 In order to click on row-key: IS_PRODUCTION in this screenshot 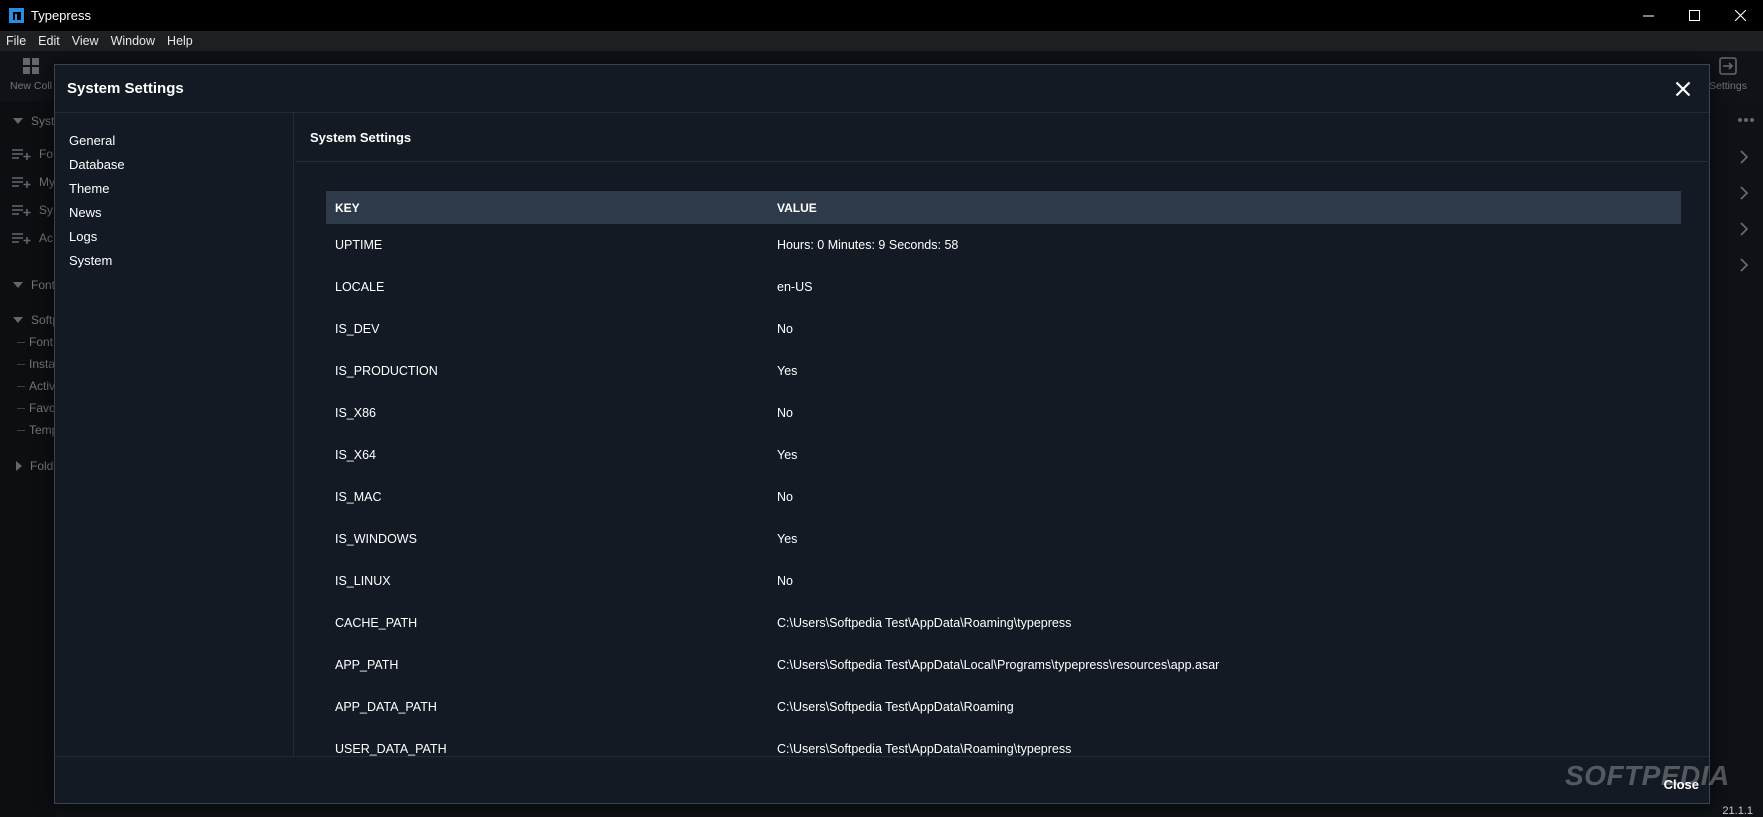, I will do `click(386, 371)`.